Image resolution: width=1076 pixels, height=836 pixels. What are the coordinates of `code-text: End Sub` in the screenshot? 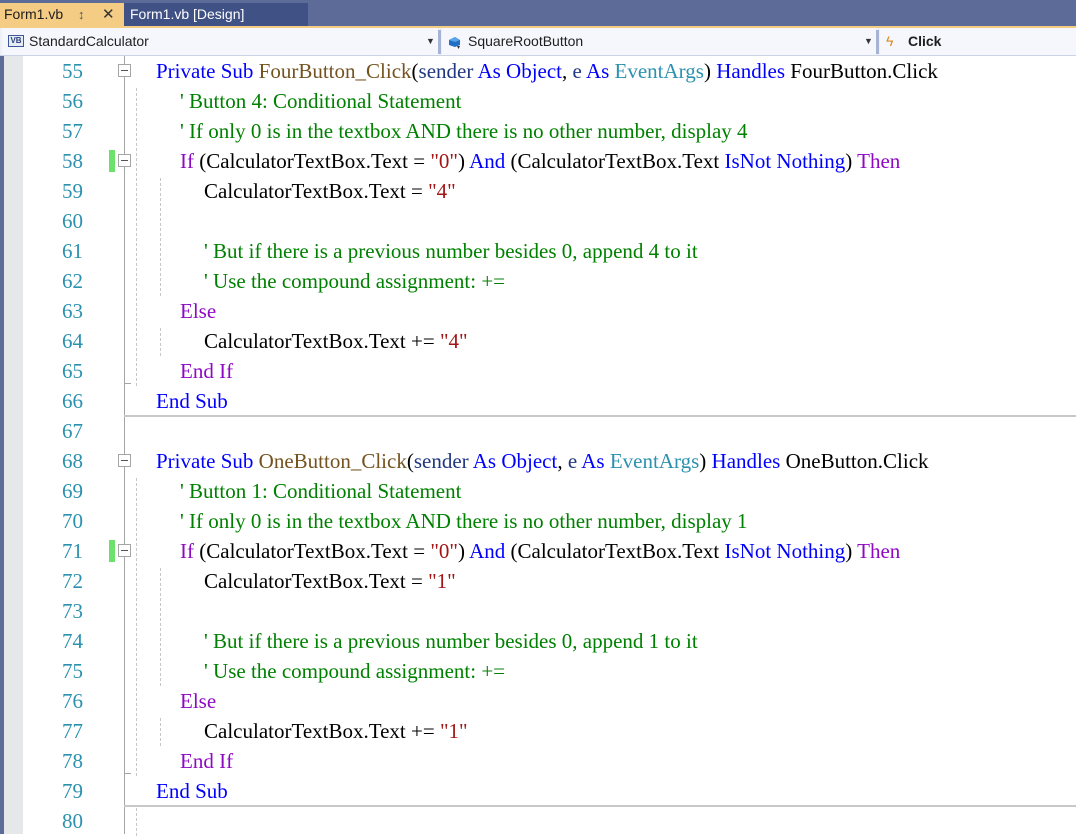 It's located at (192, 401).